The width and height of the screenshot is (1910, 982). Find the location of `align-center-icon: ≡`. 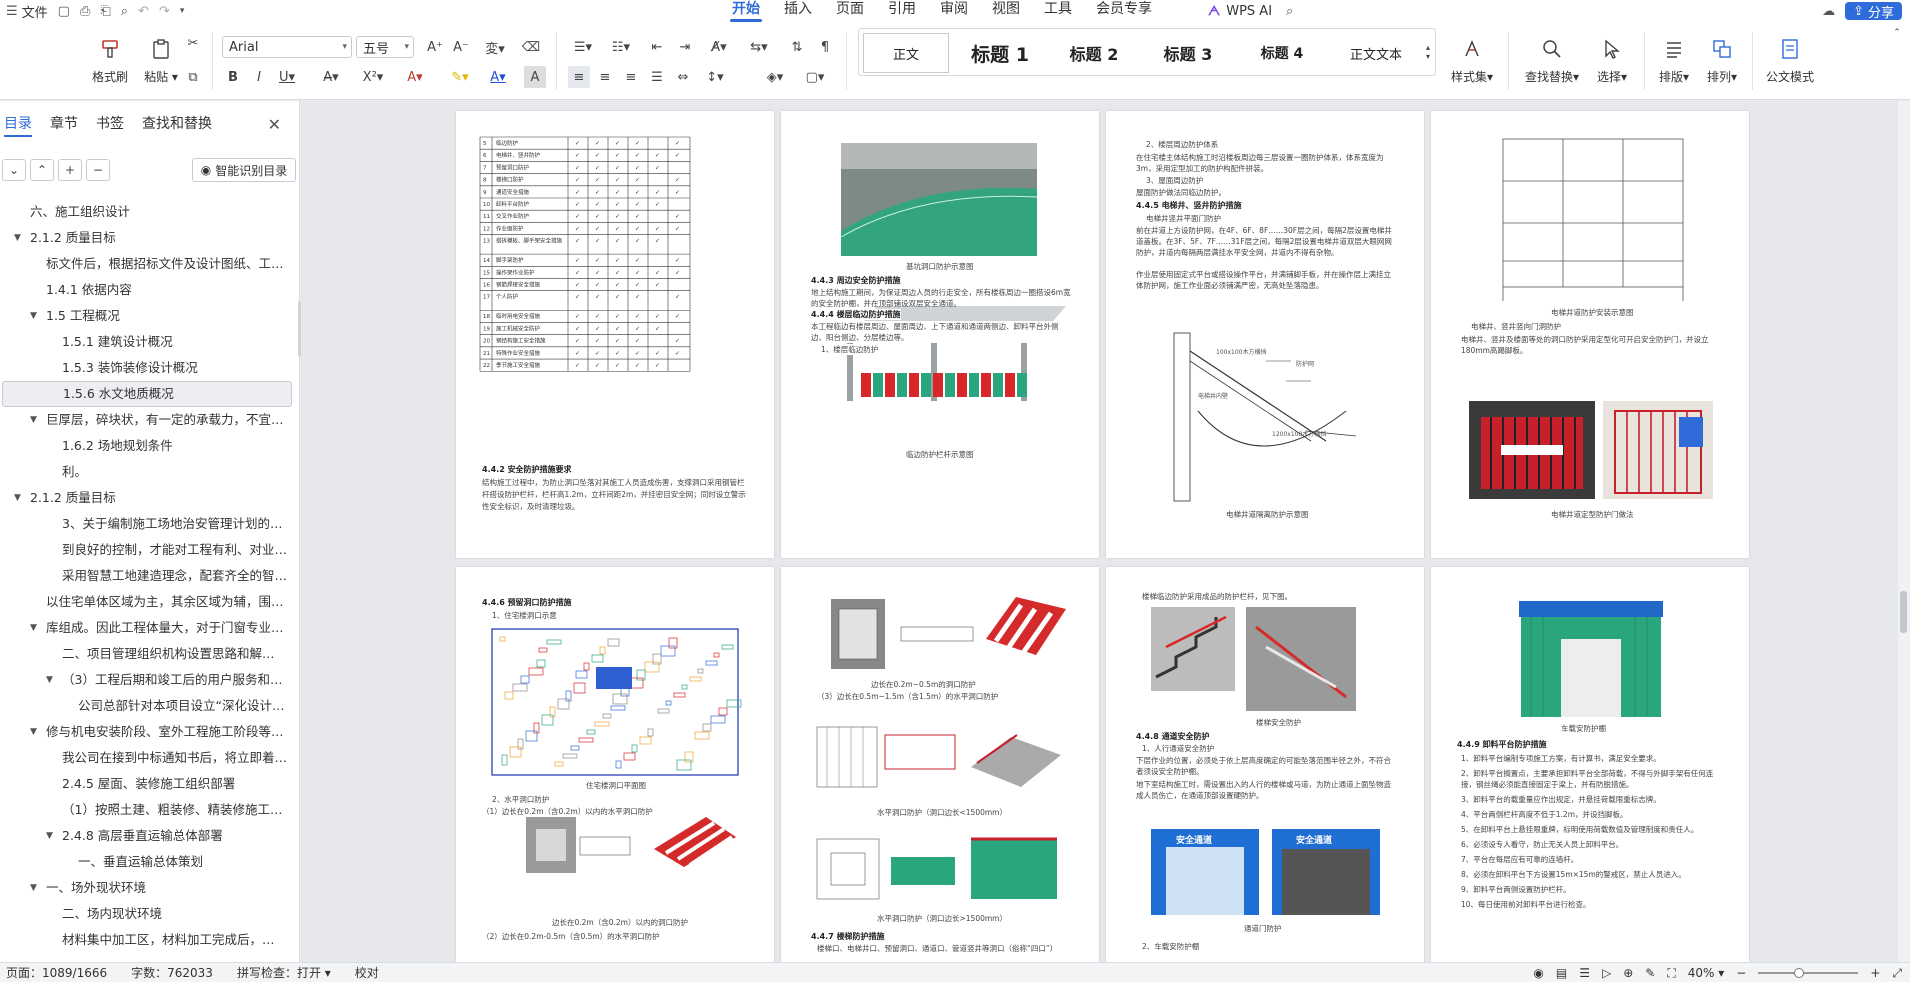

align-center-icon: ≡ is located at coordinates (605, 77).